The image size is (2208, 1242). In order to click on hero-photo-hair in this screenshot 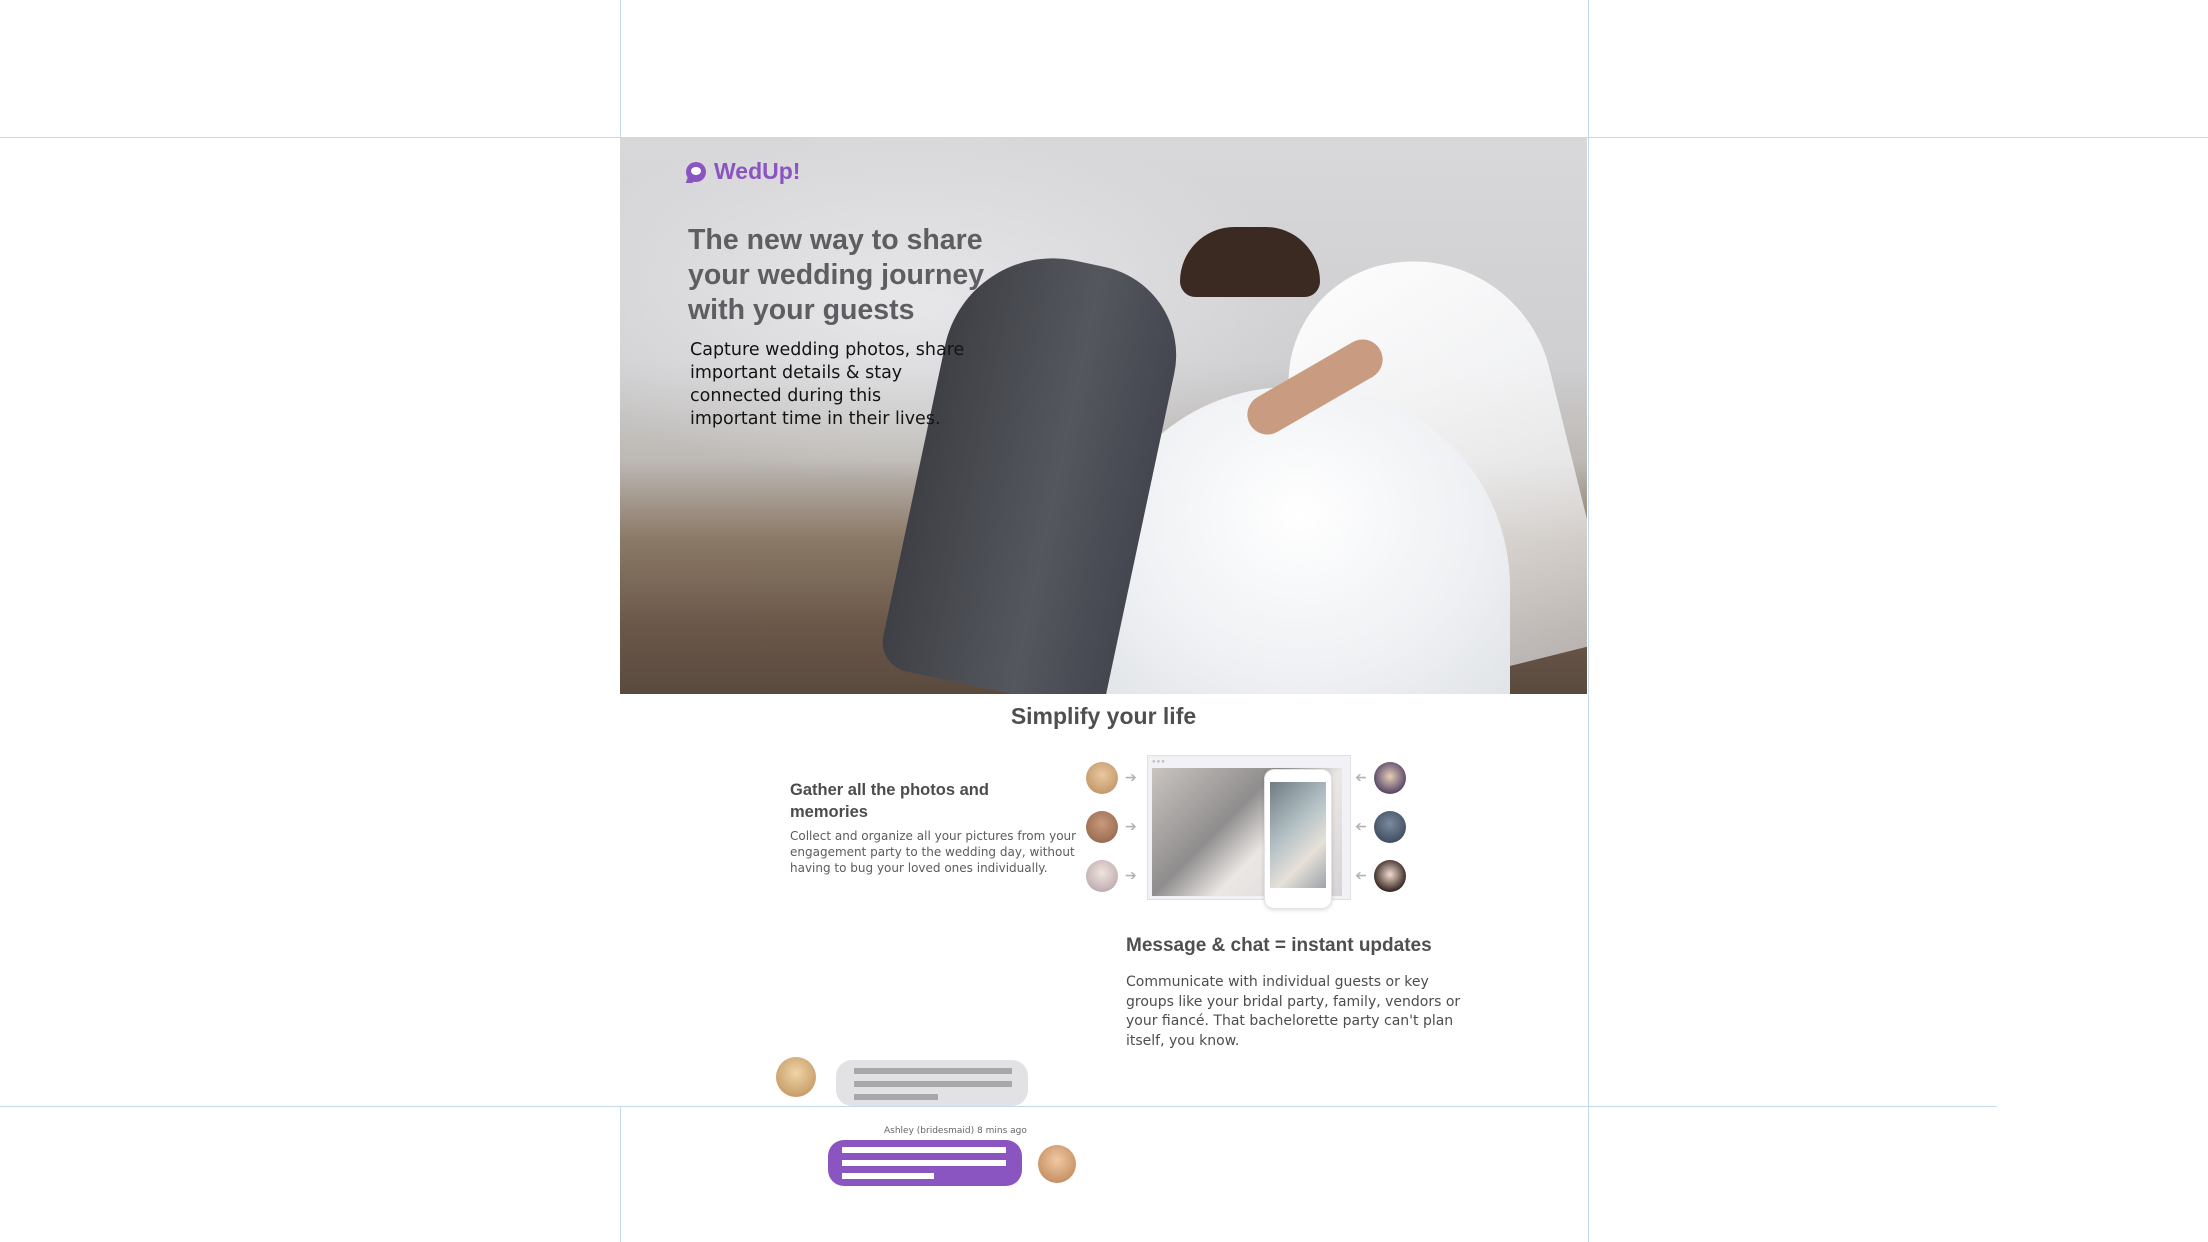, I will do `click(1250, 262)`.